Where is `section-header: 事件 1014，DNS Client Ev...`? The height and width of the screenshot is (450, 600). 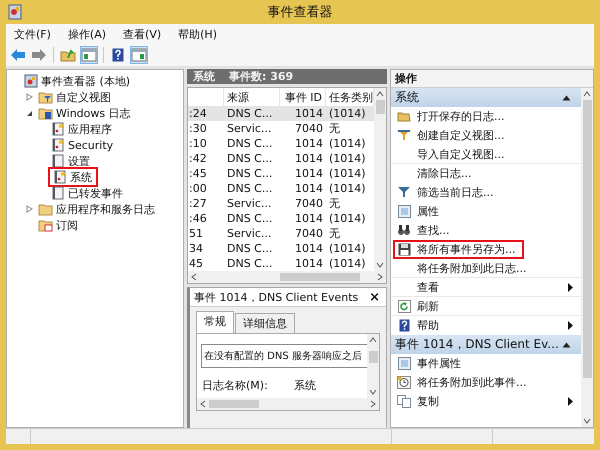 section-header: 事件 1014，DNS Client Ev... is located at coordinates (486, 344).